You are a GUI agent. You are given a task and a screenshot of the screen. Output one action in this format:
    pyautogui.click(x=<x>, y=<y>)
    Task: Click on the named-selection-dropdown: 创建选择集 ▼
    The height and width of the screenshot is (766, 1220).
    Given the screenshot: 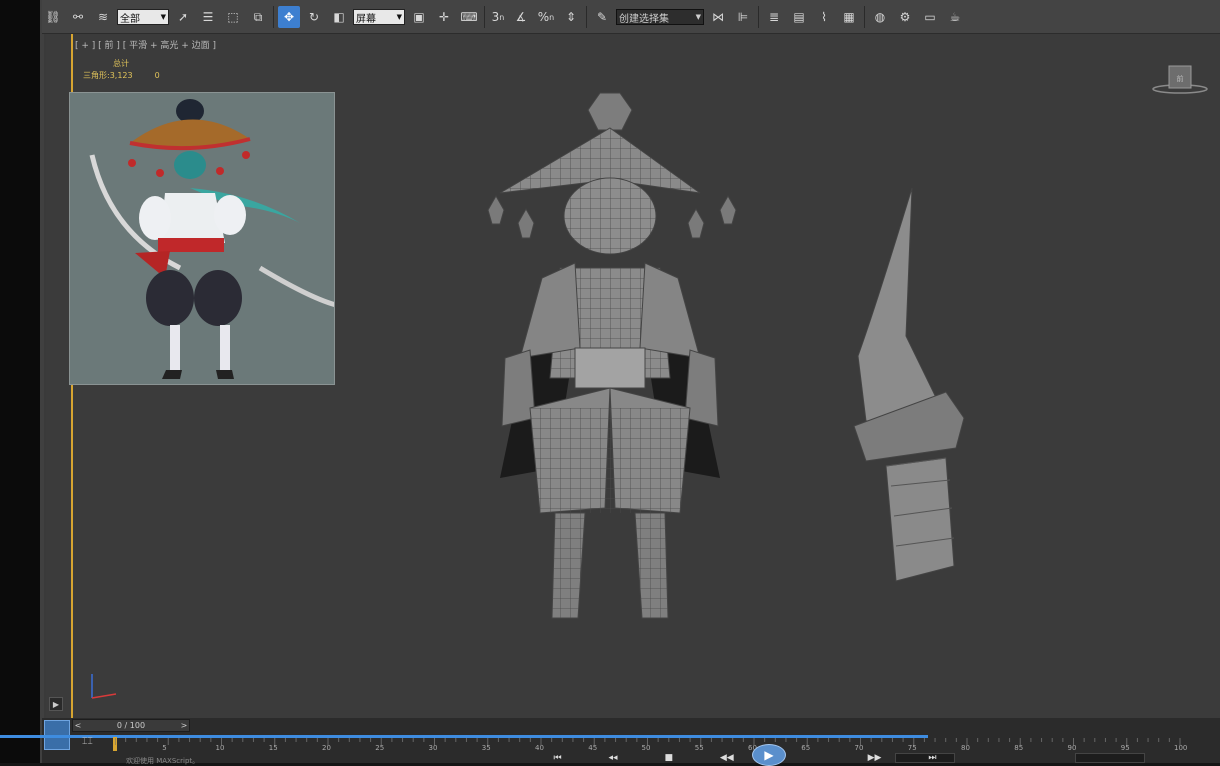 What is the action you would take?
    pyautogui.click(x=660, y=17)
    